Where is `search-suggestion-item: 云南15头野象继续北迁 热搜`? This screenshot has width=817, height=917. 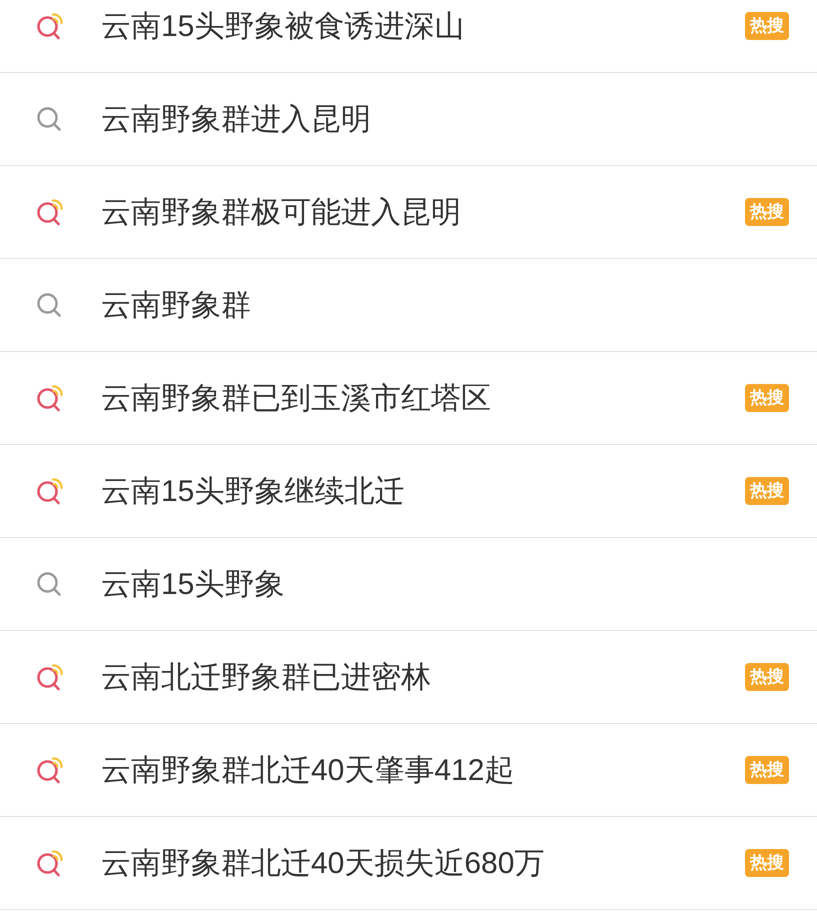 search-suggestion-item: 云南15头野象继续北迁 热搜 is located at coordinates (408, 491).